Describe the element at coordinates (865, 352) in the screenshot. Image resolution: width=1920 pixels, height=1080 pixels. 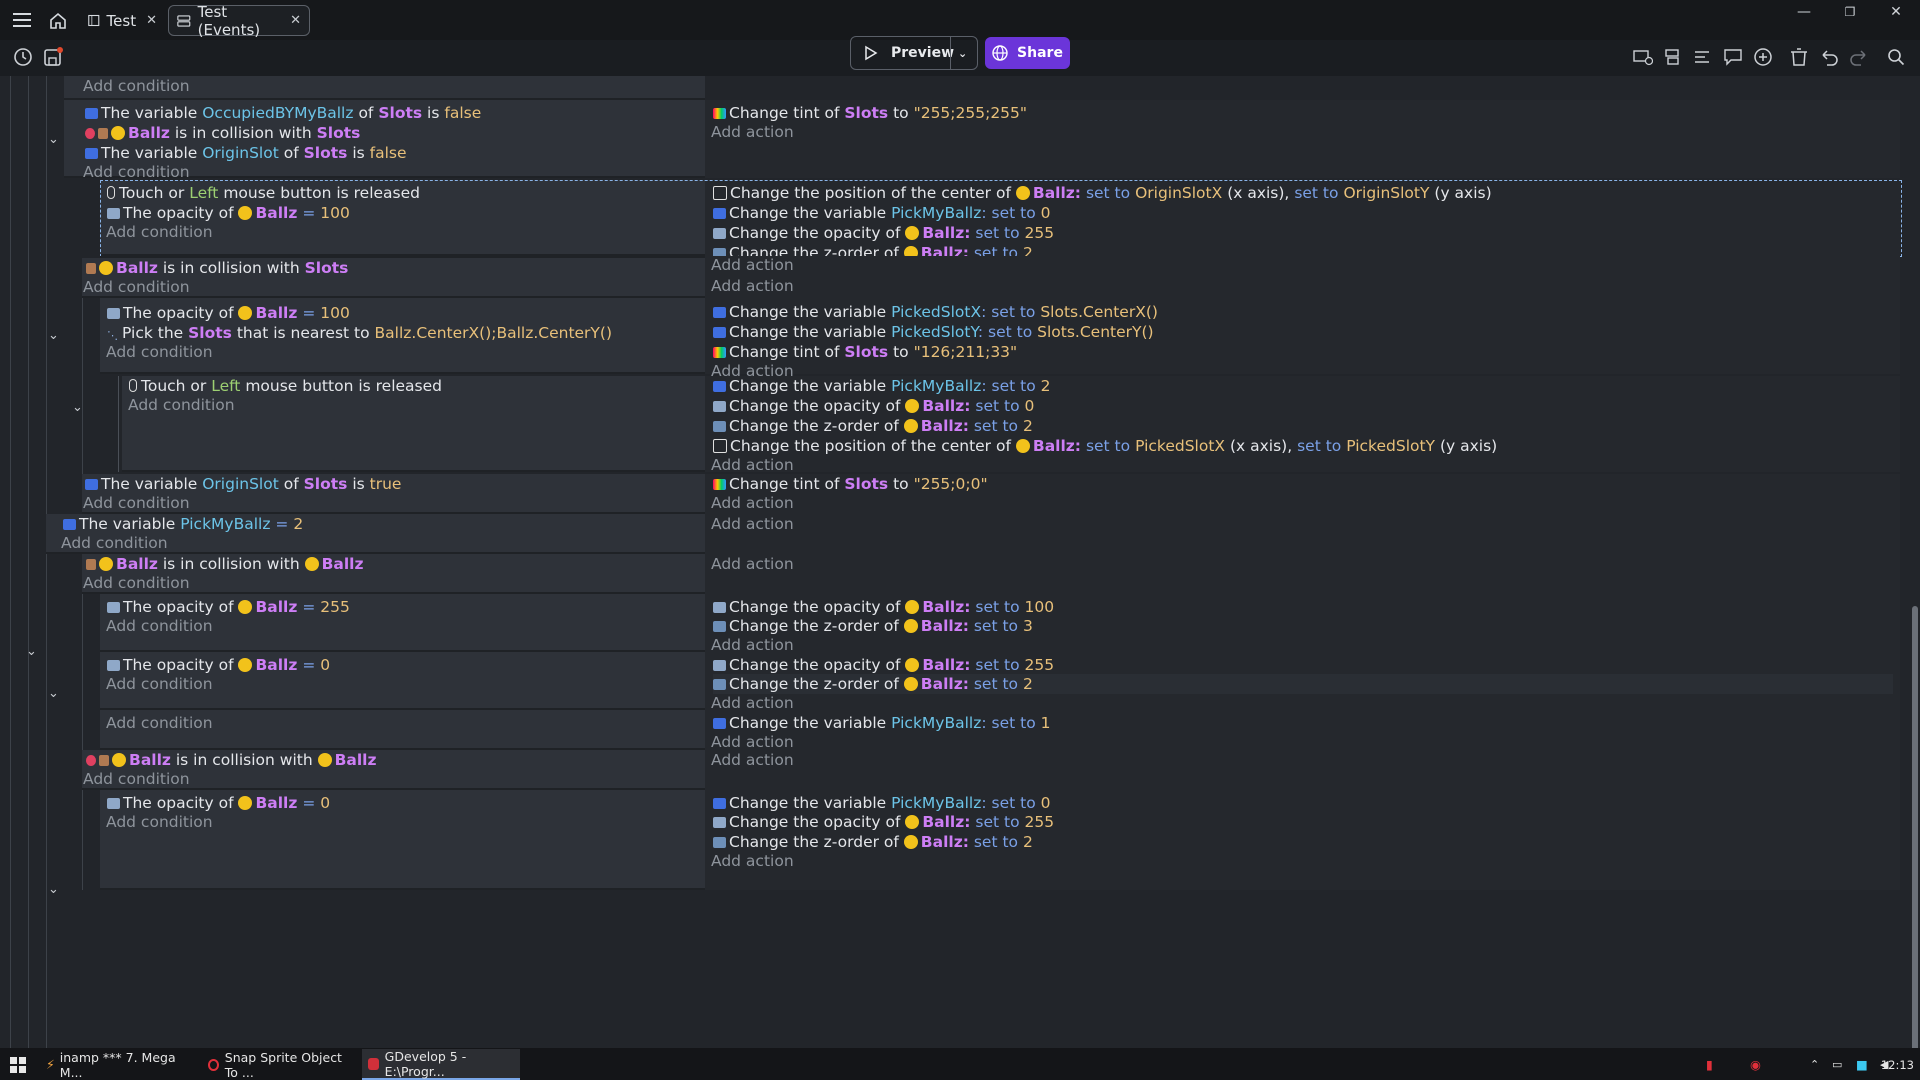
I see `action-change-tint: Change tint of Slots to "126;211;33"` at that location.